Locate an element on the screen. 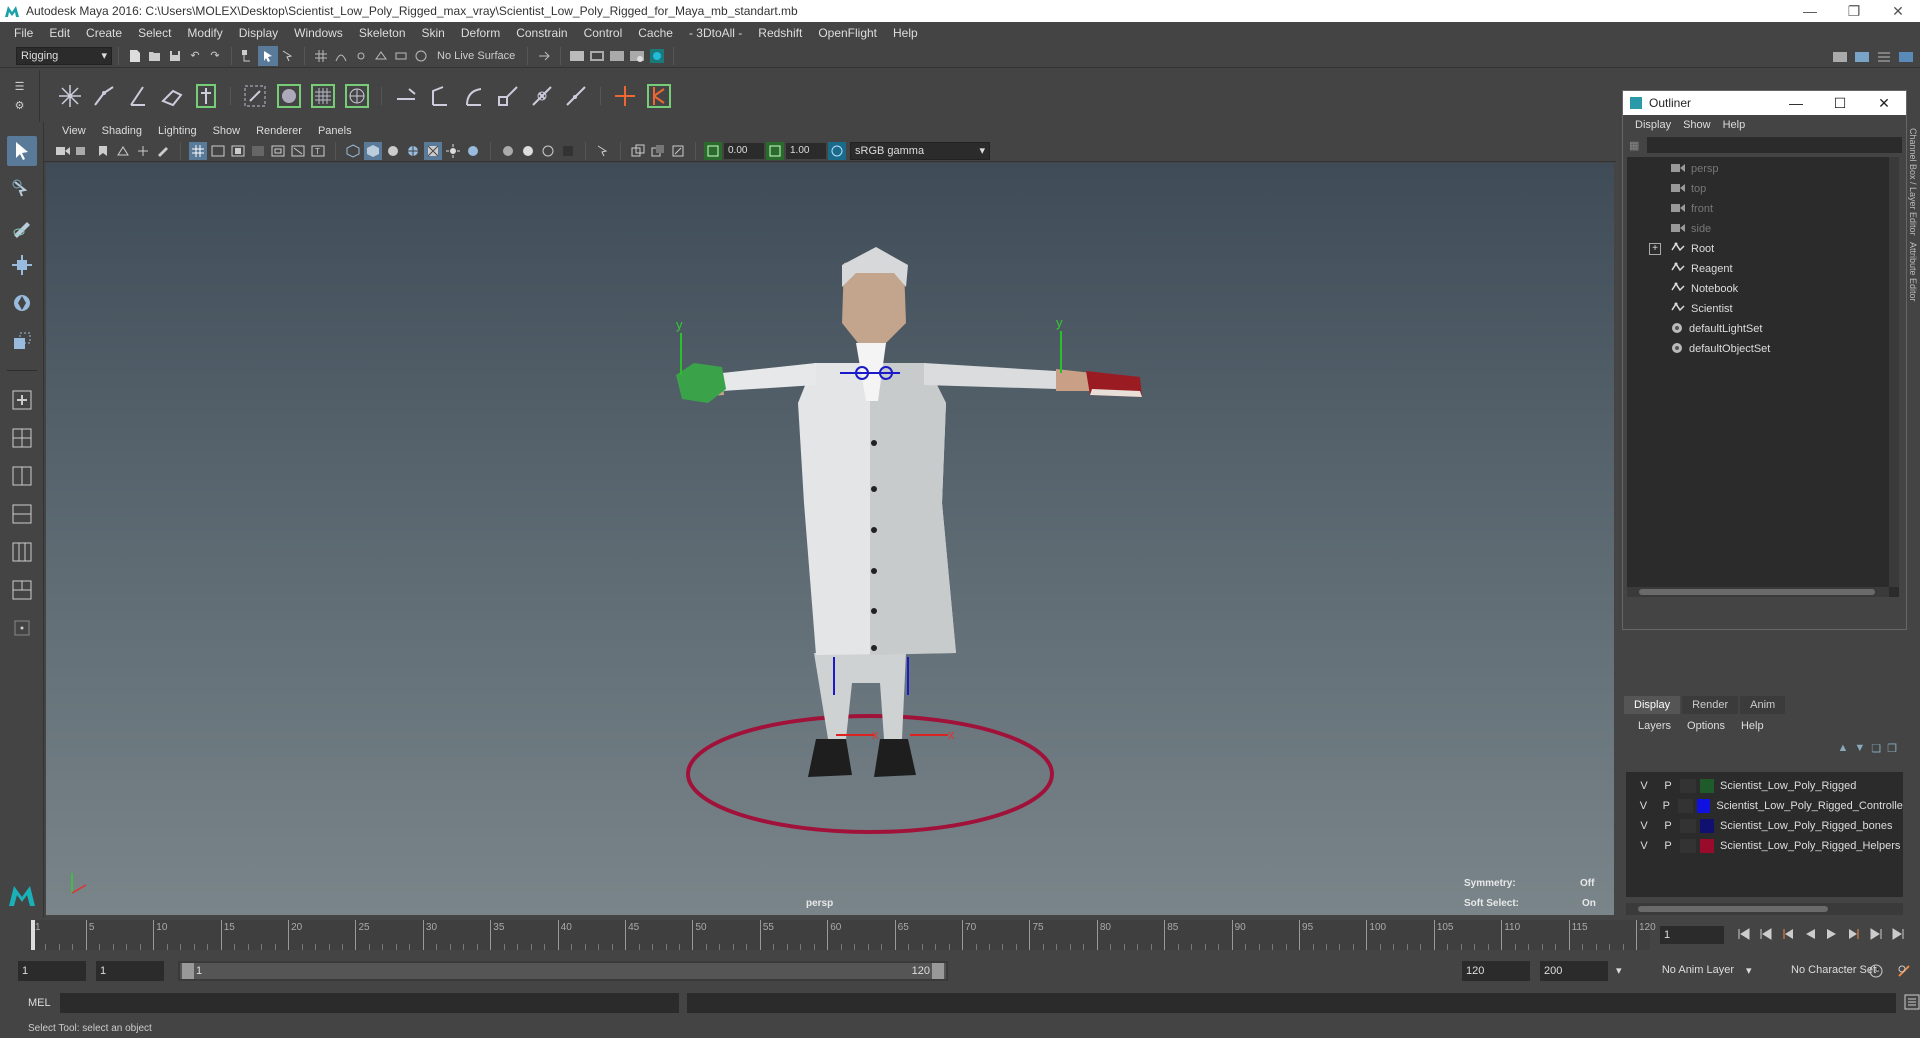  lasso-tool-icon is located at coordinates (22, 189).